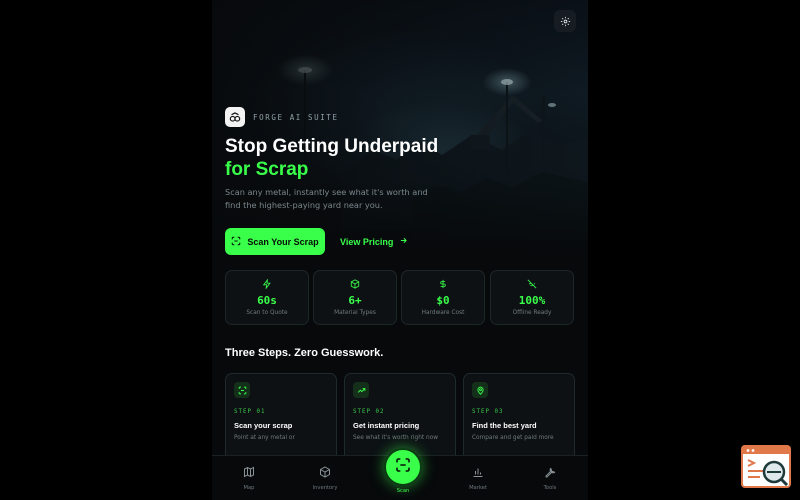 Image resolution: width=800 pixels, height=500 pixels. I want to click on stat-label: Scan to Quote, so click(267, 313).